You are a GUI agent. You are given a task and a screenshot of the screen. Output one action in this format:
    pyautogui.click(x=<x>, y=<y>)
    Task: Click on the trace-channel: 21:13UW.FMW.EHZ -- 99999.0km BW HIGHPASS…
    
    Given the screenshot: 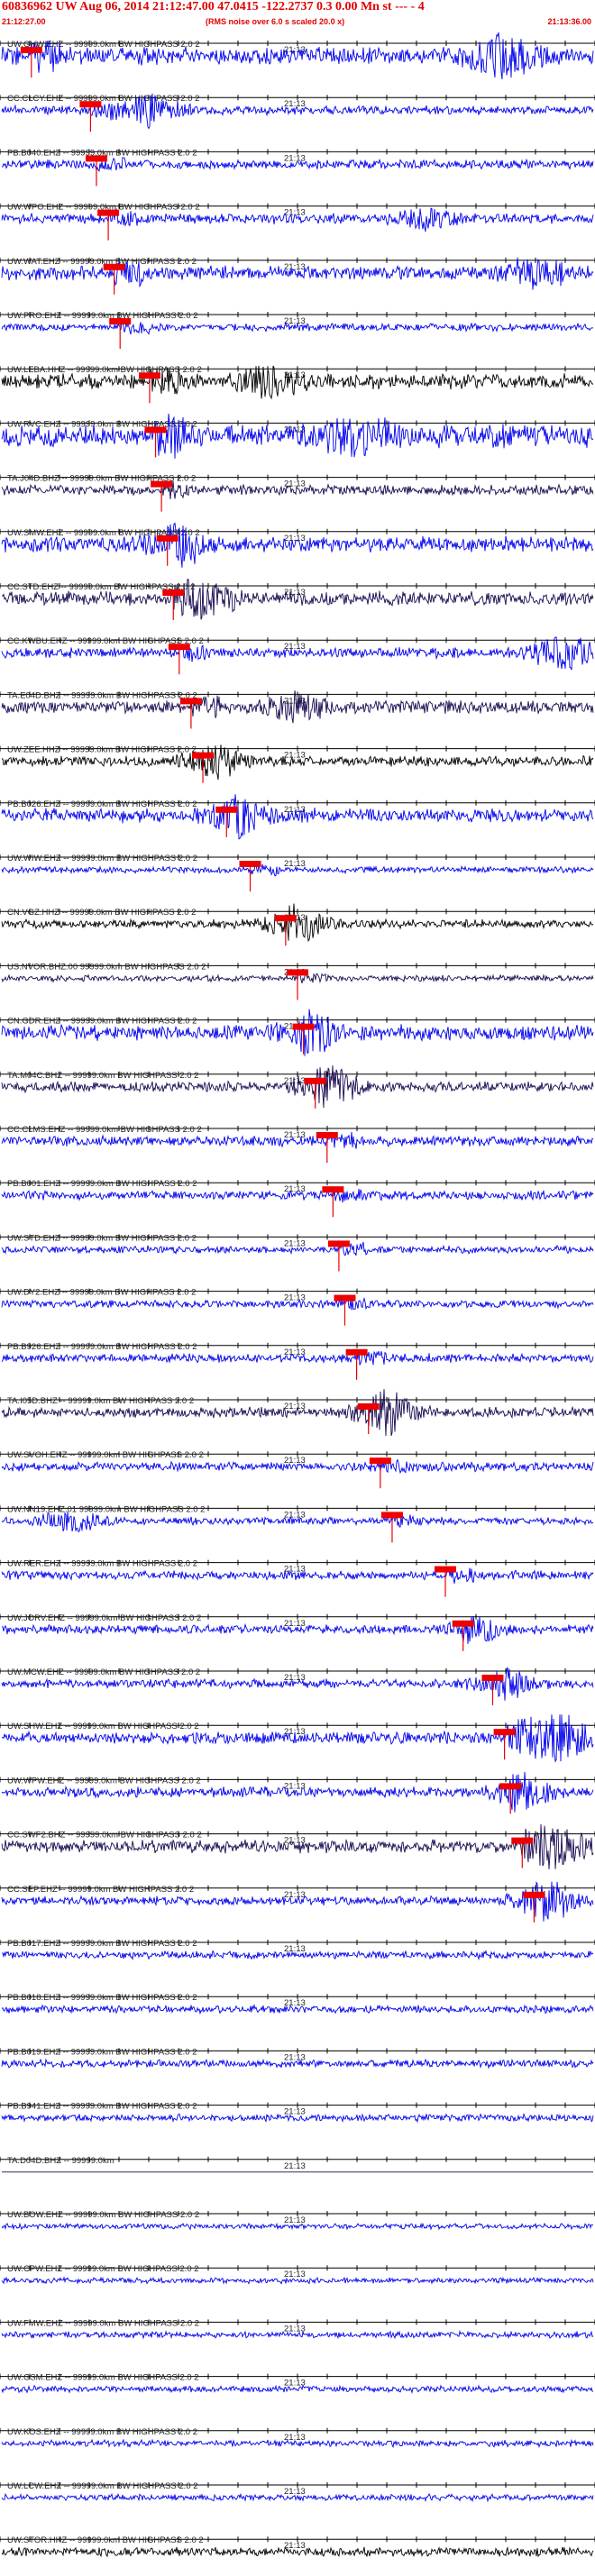 What is the action you would take?
    pyautogui.click(x=297, y=2329)
    